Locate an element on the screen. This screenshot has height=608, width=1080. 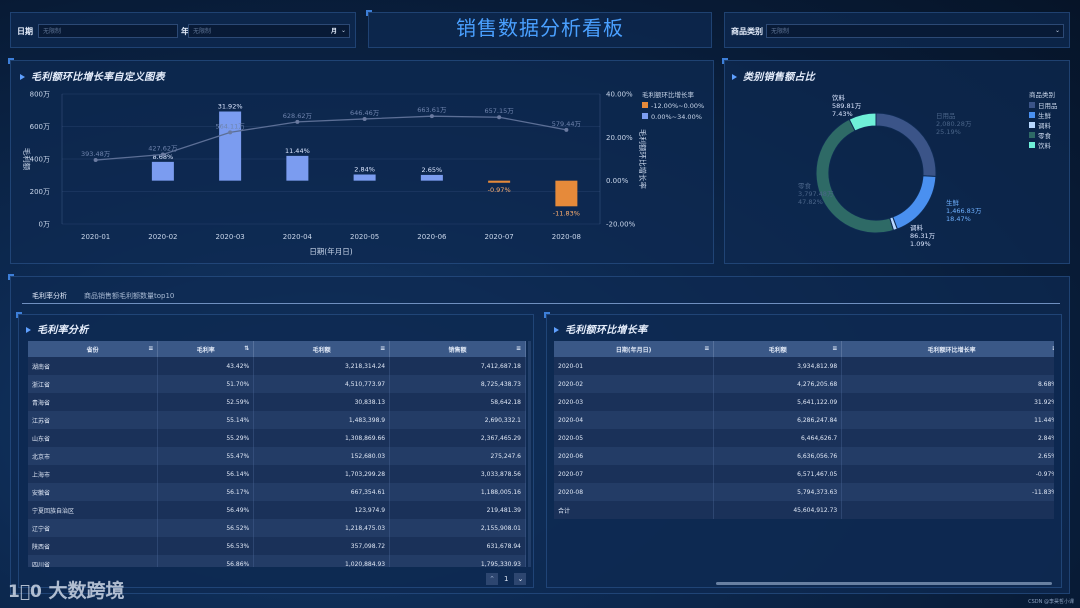
slice-value-label: 2,080.28万 is located at coordinates (954, 124).